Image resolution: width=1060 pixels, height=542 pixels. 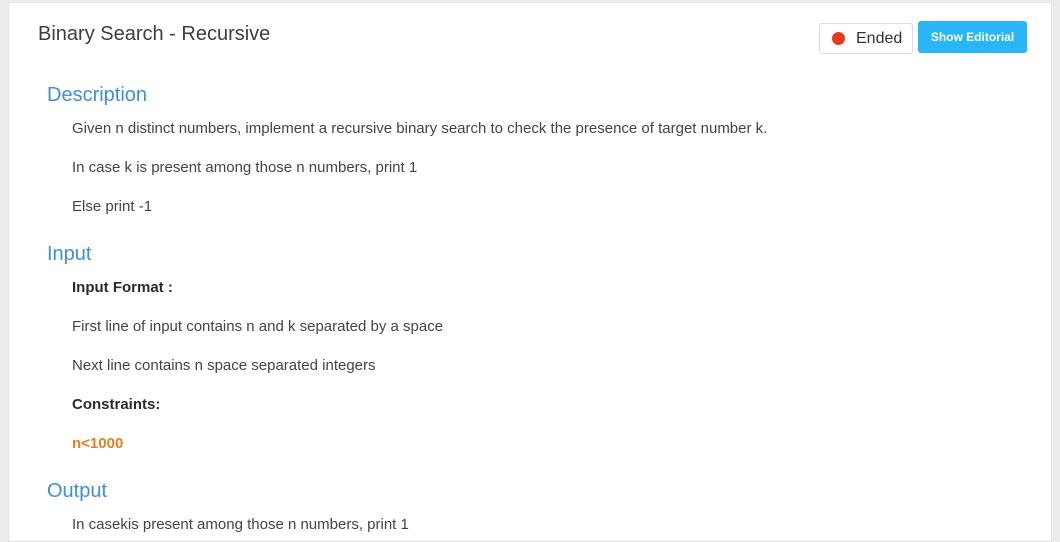 What do you see at coordinates (122, 287) in the screenshot?
I see `input-format-label: Input Format :` at bounding box center [122, 287].